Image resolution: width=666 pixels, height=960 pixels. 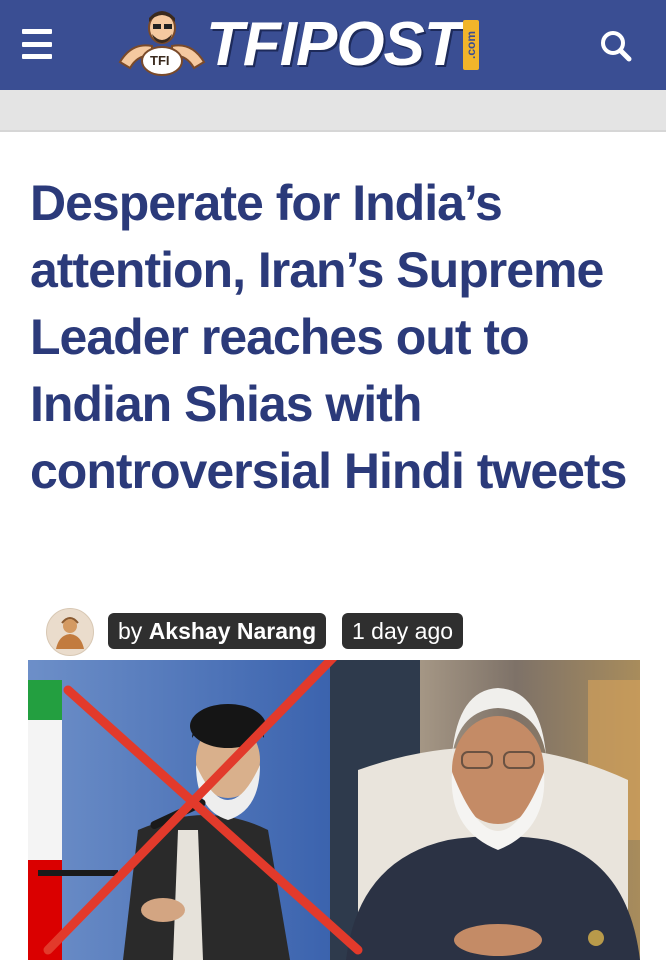 I want to click on right-photo, so click(x=485, y=810).